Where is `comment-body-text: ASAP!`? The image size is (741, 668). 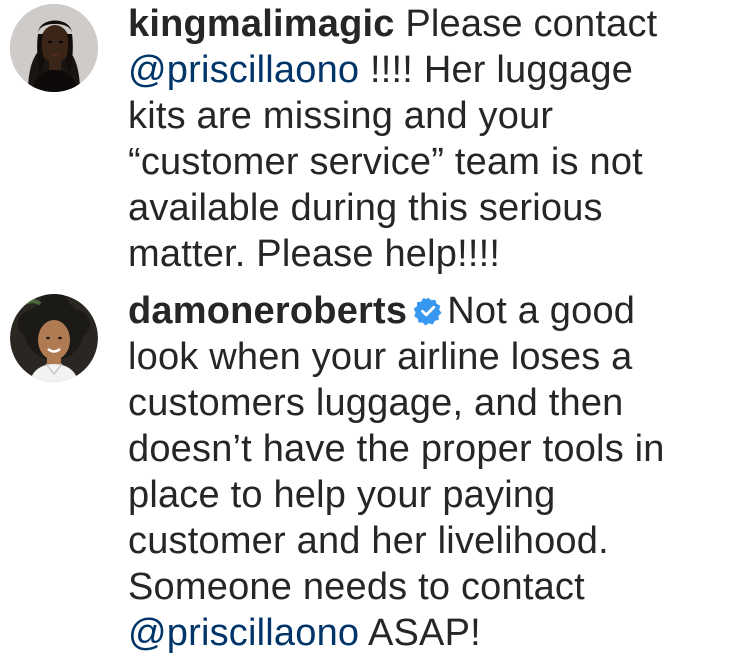
comment-body-text: ASAP! is located at coordinates (420, 633).